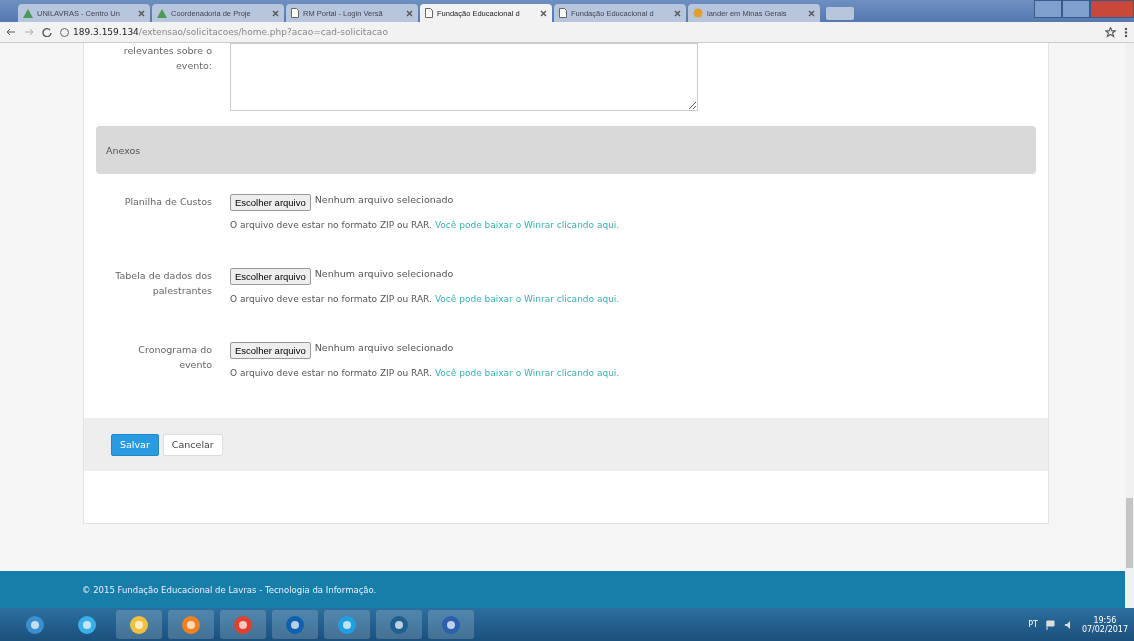  What do you see at coordinates (1105, 620) in the screenshot?
I see `clock-time: 19:56` at bounding box center [1105, 620].